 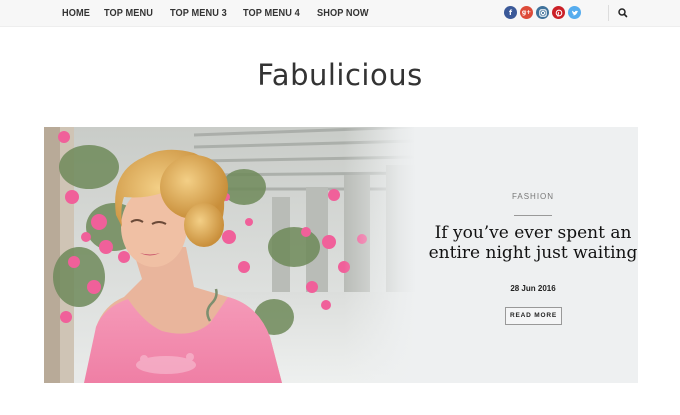 What do you see at coordinates (271, 13) in the screenshot?
I see `nav-item-top-menu-4: TOP MENU 4` at bounding box center [271, 13].